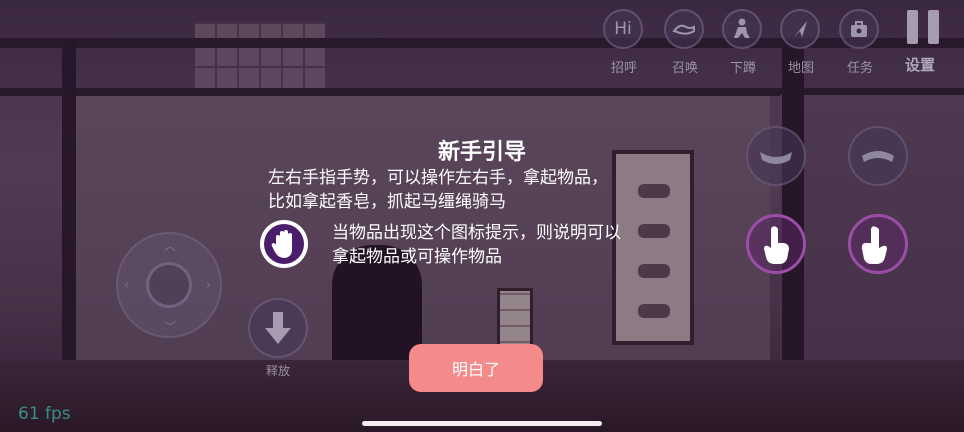 This screenshot has height=432, width=964. I want to click on movement-joystick: ︿ ﹀ ‹ ›, so click(169, 285).